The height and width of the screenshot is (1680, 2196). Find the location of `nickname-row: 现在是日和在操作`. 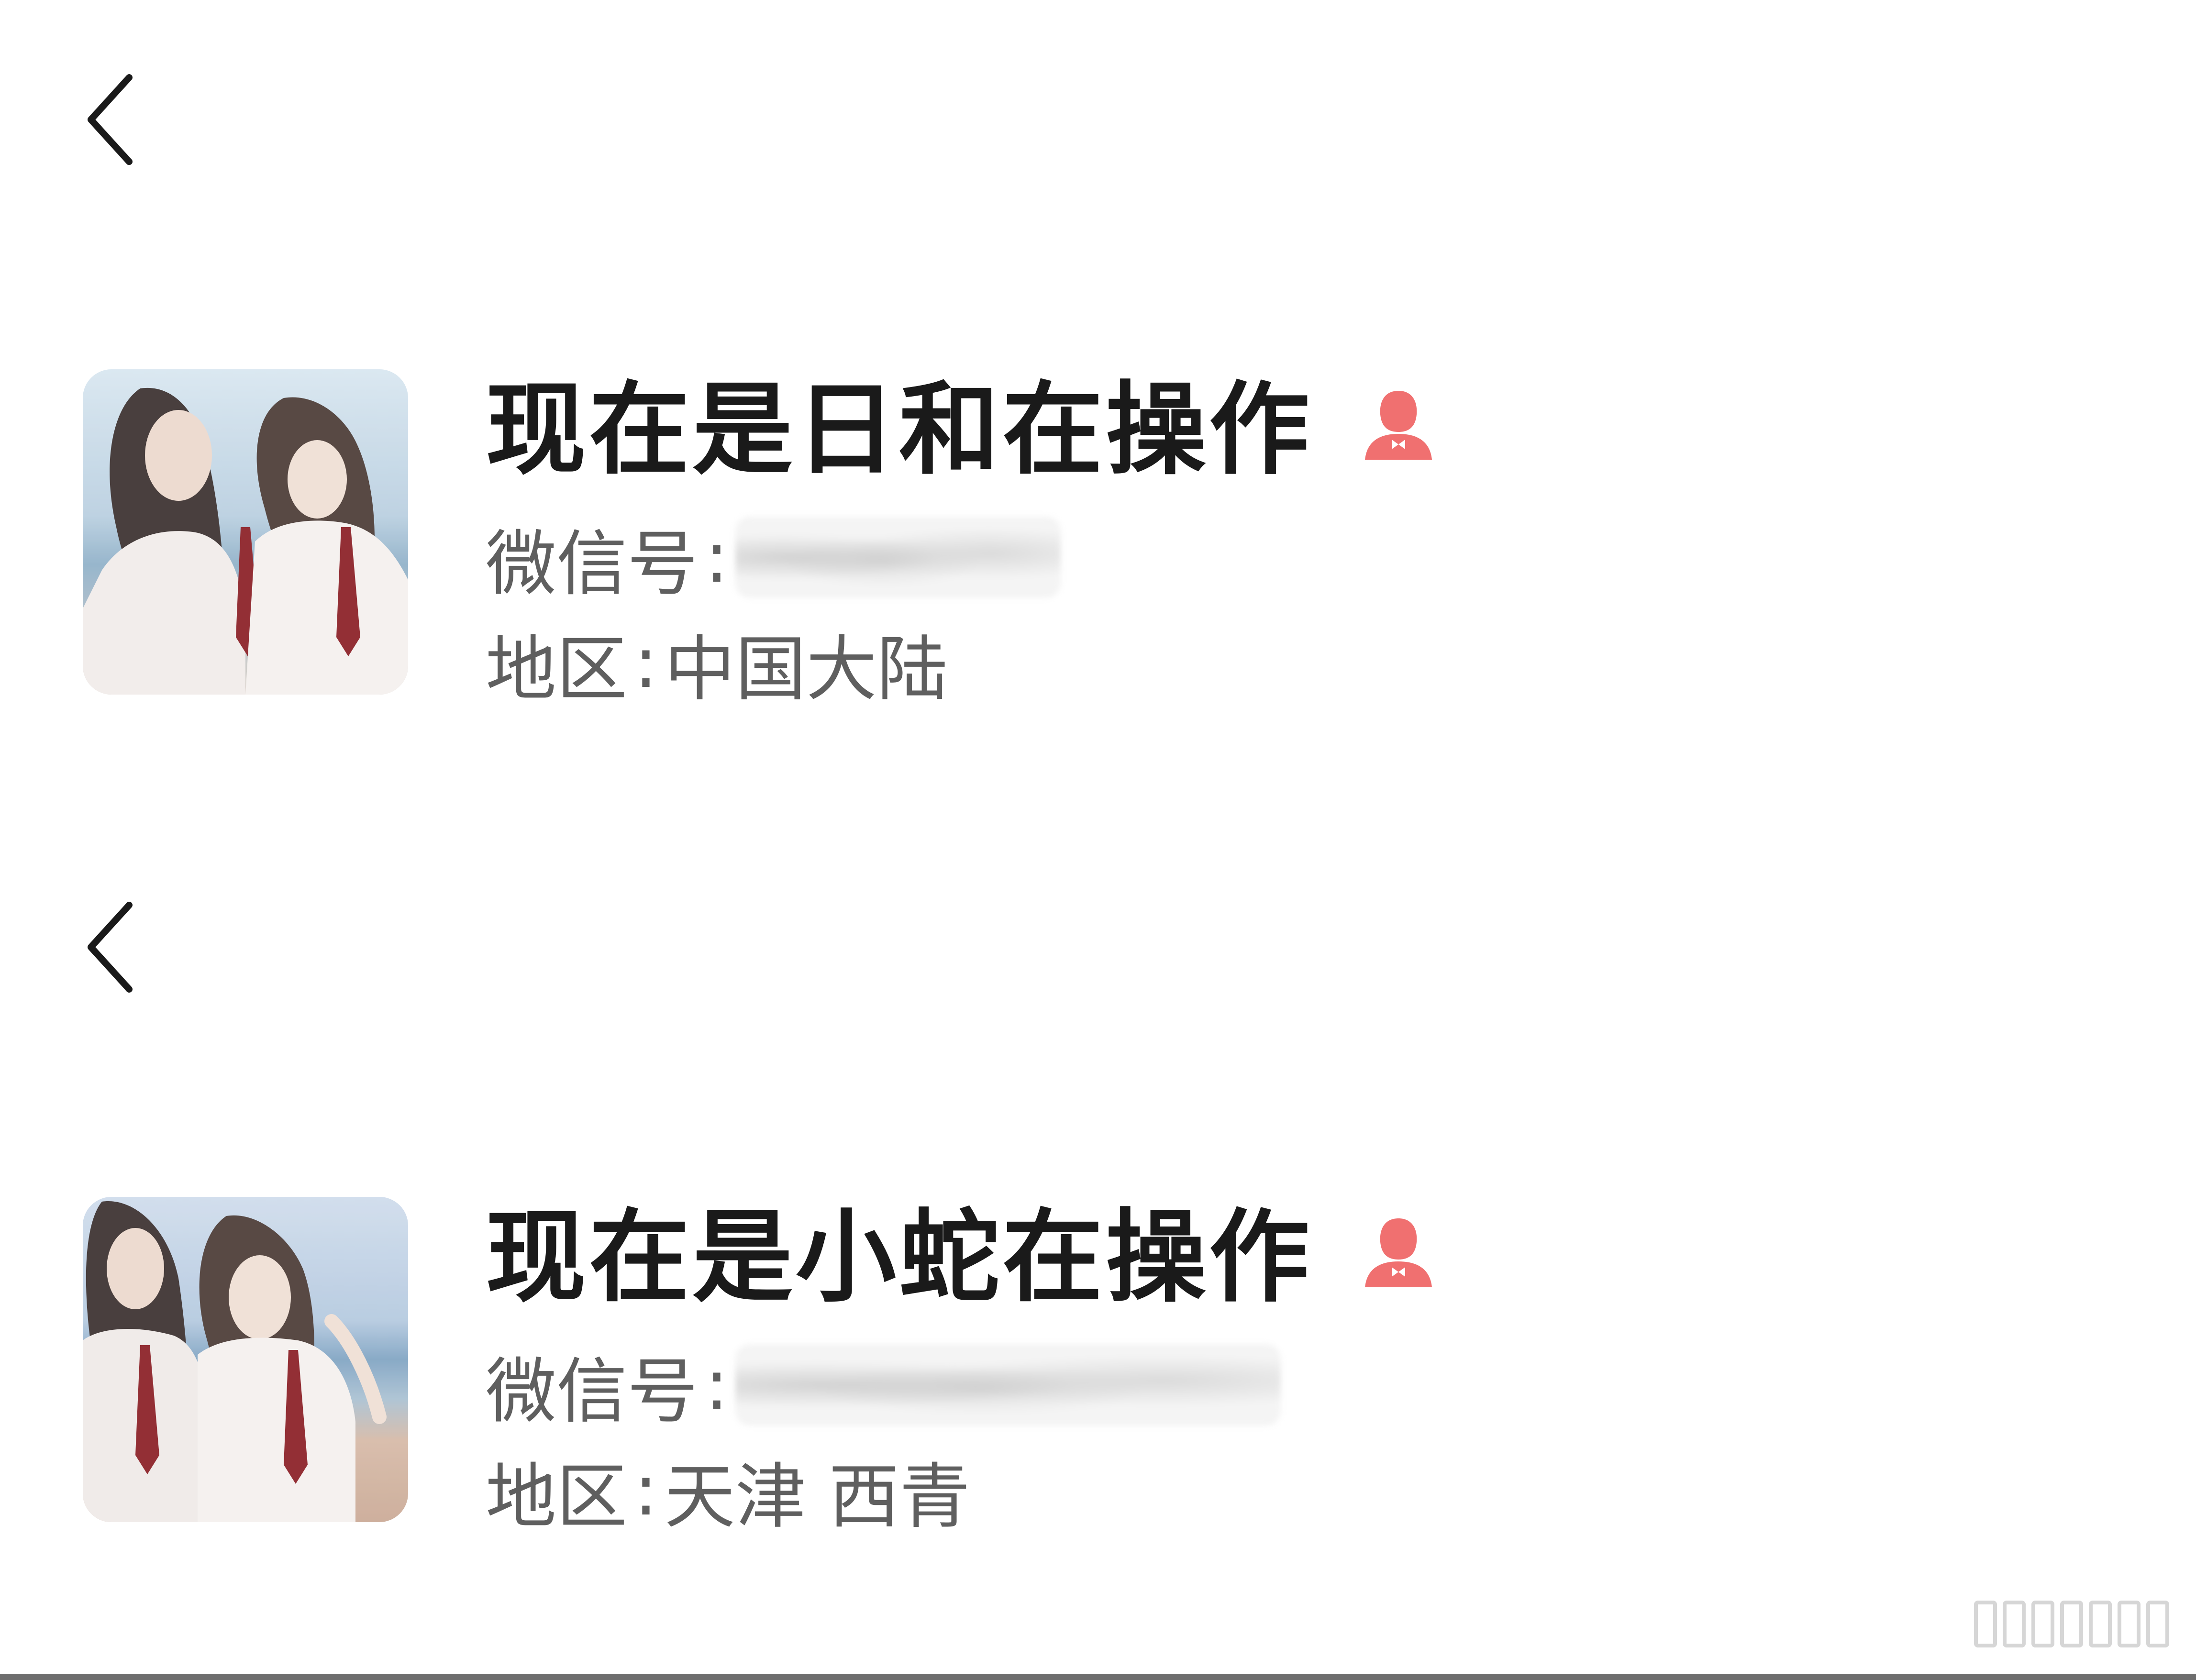

nickname-row: 现在是日和在操作 is located at coordinates (962, 426).